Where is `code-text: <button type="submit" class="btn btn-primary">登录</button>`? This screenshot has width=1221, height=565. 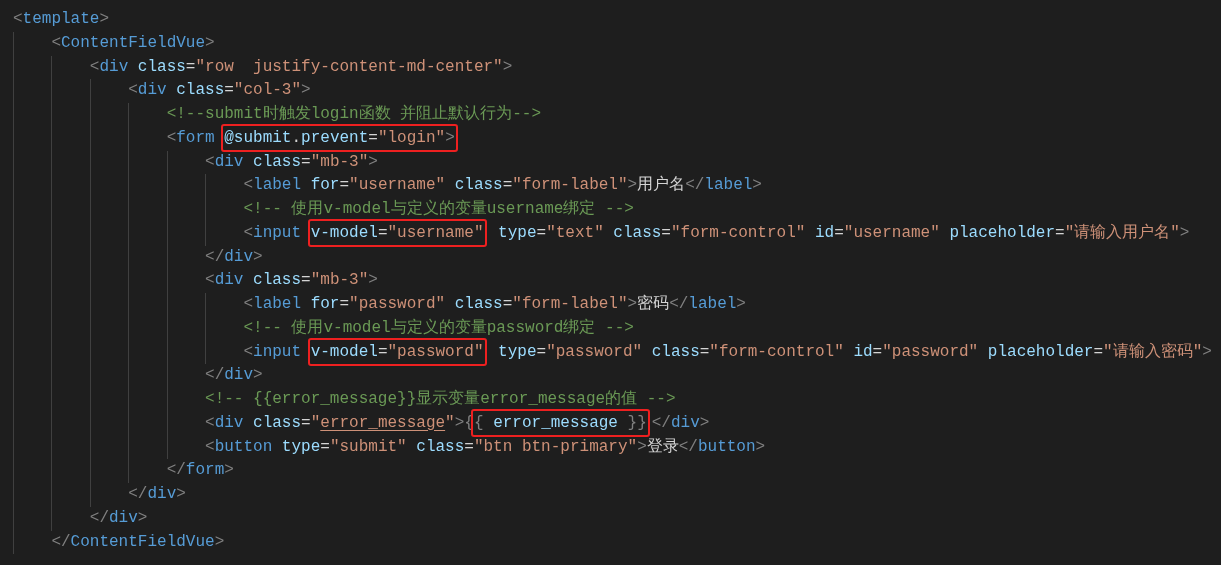 code-text: <button type="submit" class="btn btn-primary">登录</button> is located at coordinates (485, 446).